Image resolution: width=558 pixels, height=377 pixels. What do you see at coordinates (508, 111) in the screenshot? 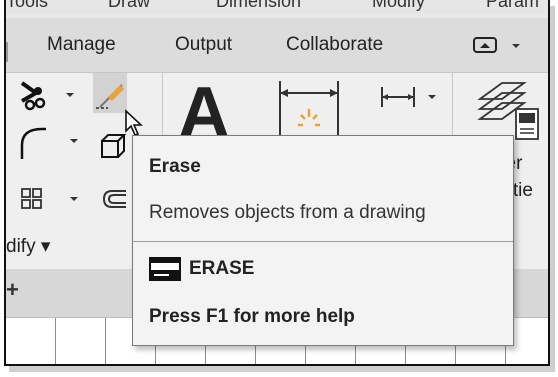
I see `layers-icon` at bounding box center [508, 111].